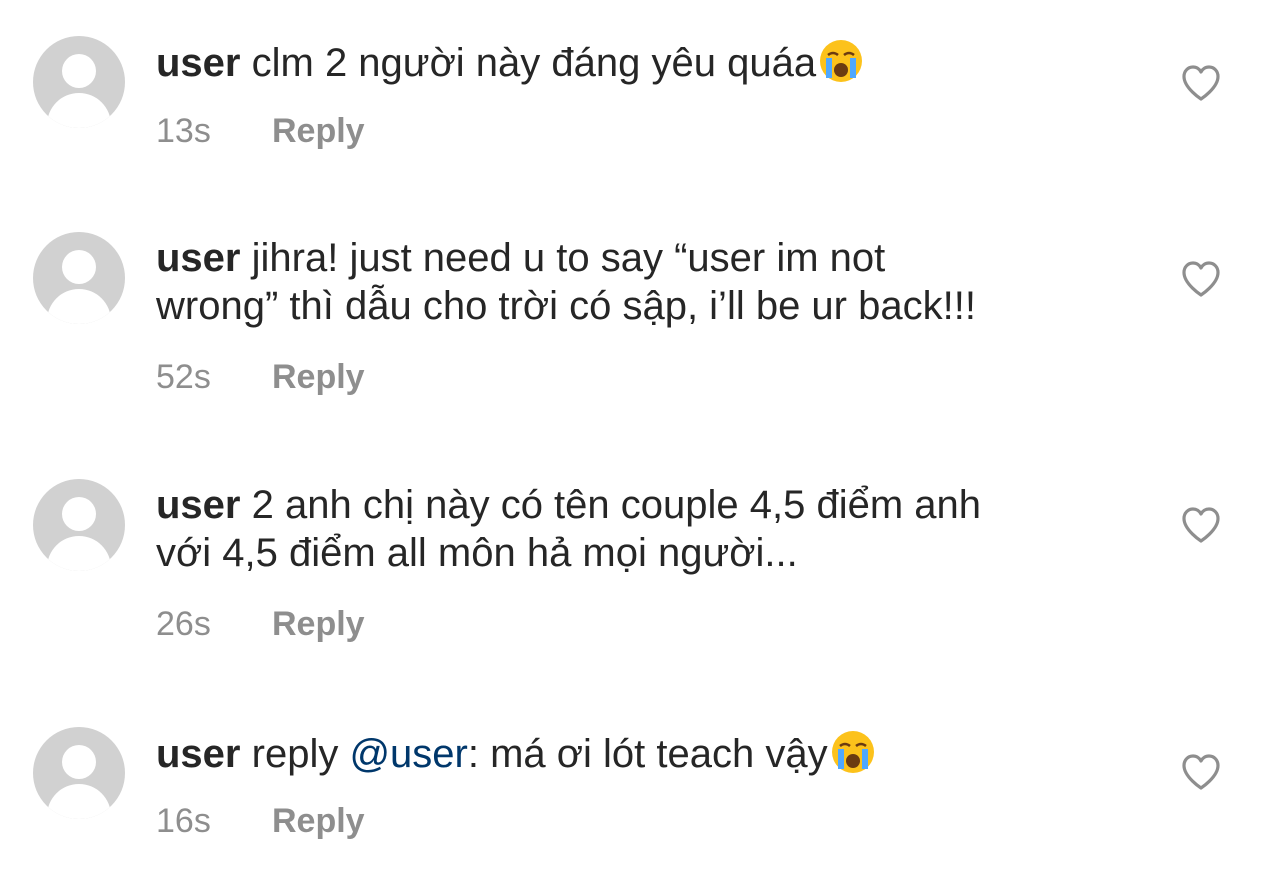 This screenshot has width=1284, height=877. What do you see at coordinates (183, 821) in the screenshot?
I see `comment-timestamp: 16s` at bounding box center [183, 821].